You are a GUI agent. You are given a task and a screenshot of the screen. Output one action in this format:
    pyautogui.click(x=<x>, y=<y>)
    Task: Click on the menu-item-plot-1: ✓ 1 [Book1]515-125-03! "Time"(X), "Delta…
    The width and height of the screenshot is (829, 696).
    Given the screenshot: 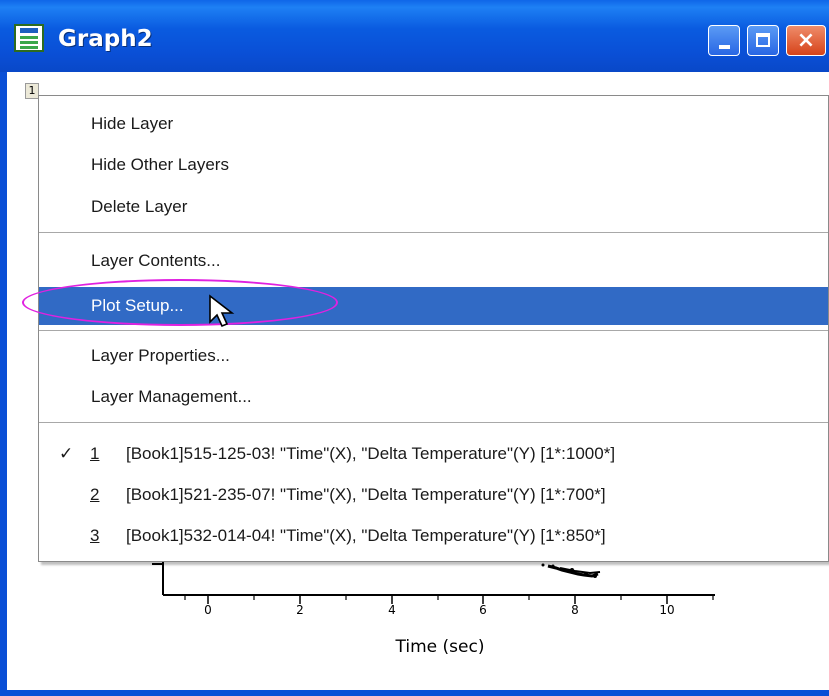 What is the action you would take?
    pyautogui.click(x=433, y=454)
    